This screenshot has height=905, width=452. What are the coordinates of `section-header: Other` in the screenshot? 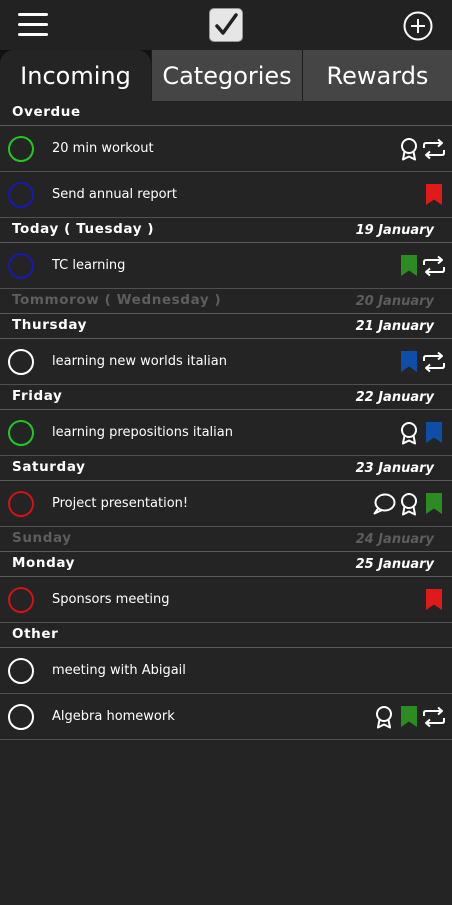 It's located at (226, 635).